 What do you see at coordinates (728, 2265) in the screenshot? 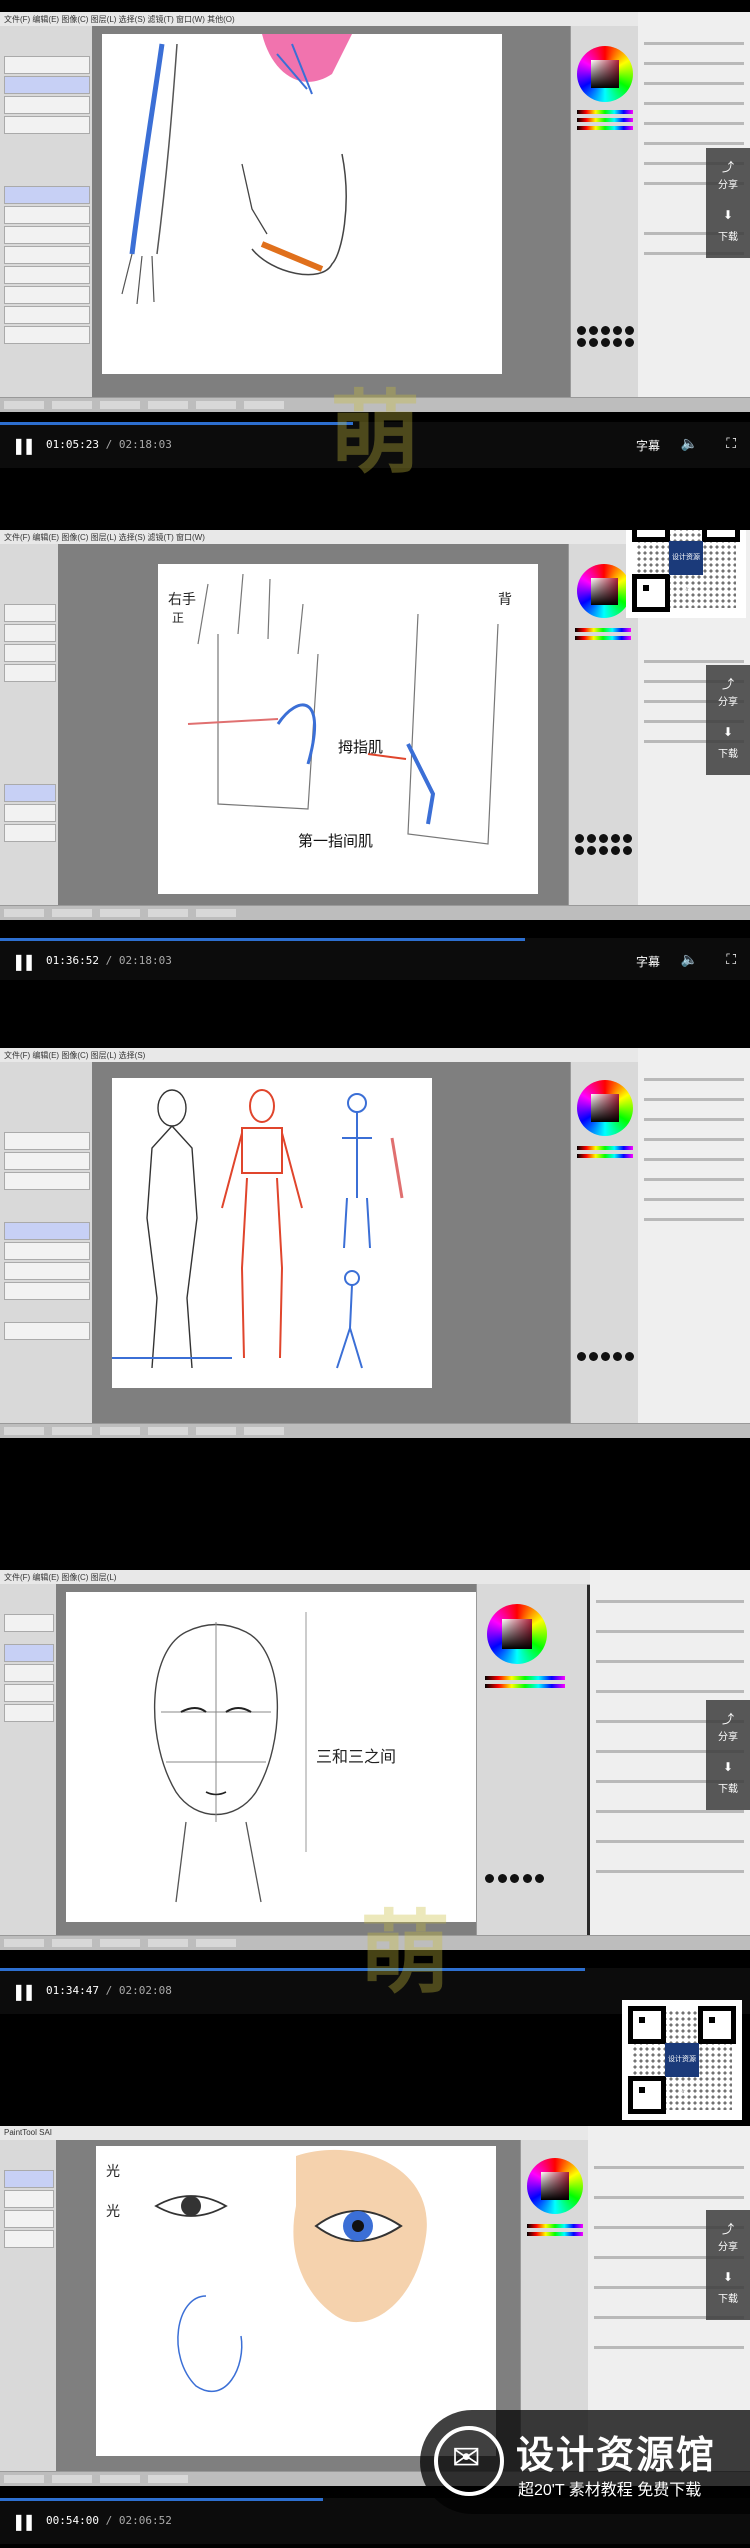
I see `side-actions-5: ⤴ 分享 ⬇ 下载` at bounding box center [728, 2265].